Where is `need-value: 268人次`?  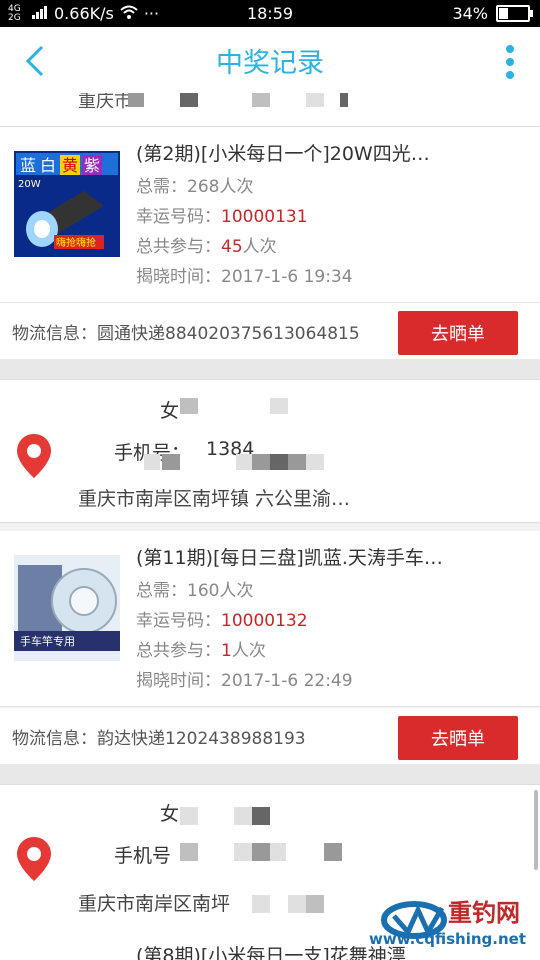
need-value: 268人次 is located at coordinates (220, 187).